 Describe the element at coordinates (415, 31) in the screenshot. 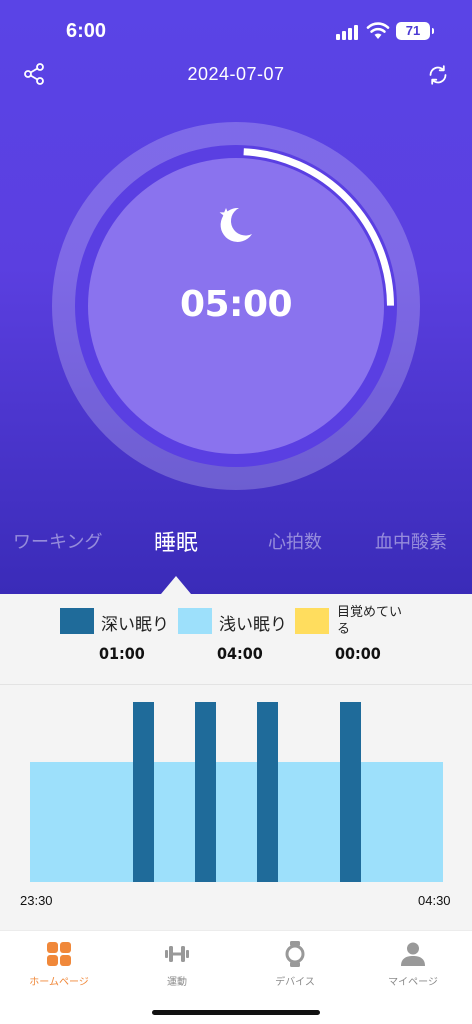

I see `battery-icon: 71` at that location.